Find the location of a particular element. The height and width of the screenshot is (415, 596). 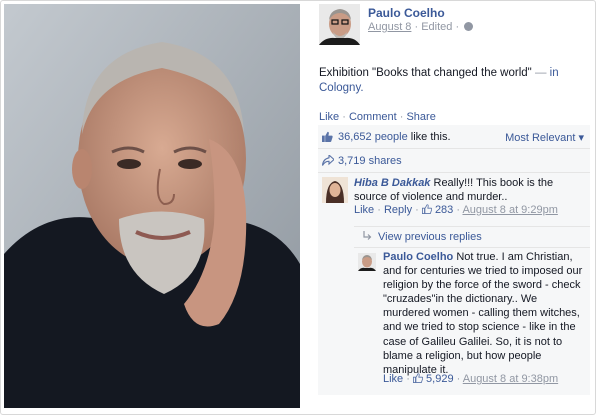

sort-label: Most Relevant is located at coordinates (540, 138).